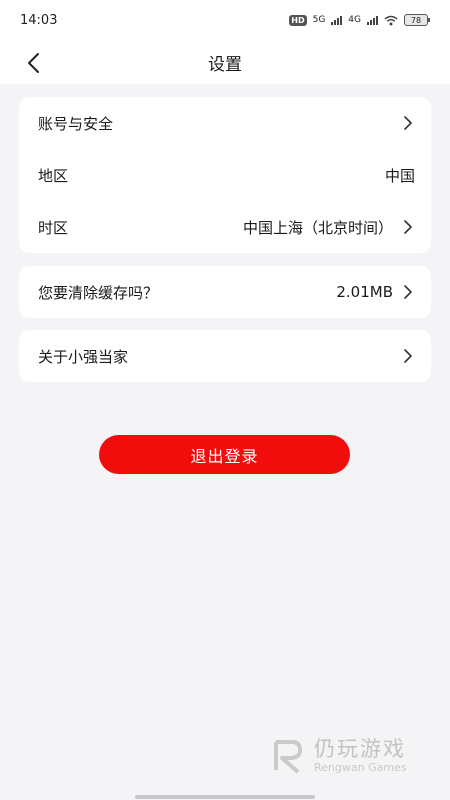 This screenshot has height=800, width=450. What do you see at coordinates (399, 175) in the screenshot?
I see `row-value: 中国` at bounding box center [399, 175].